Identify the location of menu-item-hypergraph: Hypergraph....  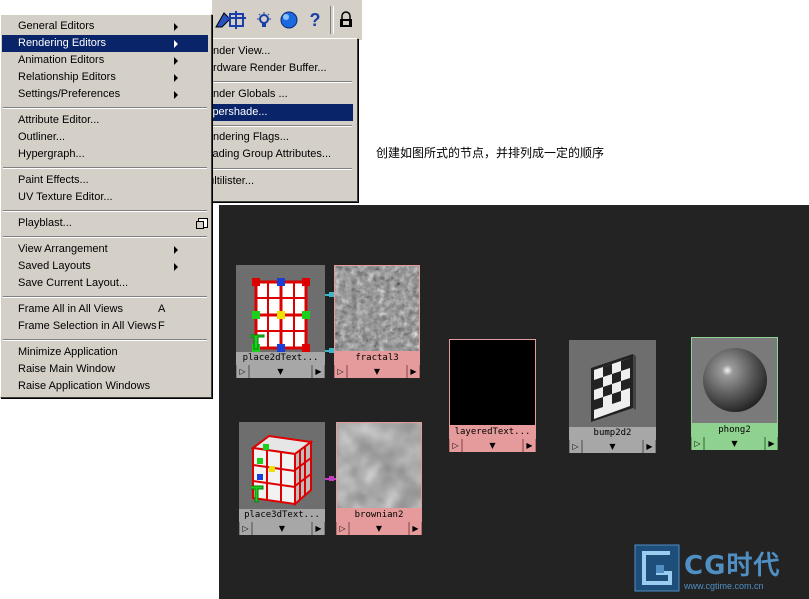
(105, 154).